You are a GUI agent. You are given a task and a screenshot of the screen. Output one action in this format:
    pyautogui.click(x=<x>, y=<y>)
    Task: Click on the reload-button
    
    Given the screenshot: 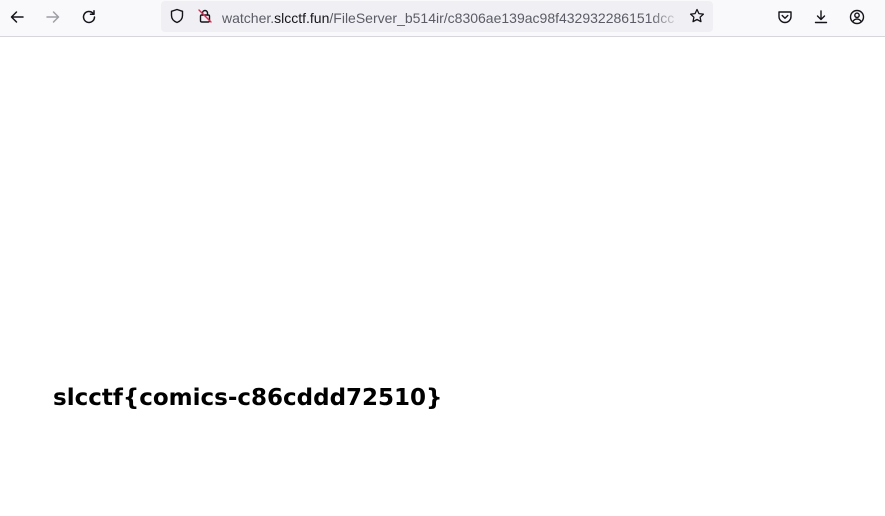 What is the action you would take?
    pyautogui.click(x=89, y=17)
    